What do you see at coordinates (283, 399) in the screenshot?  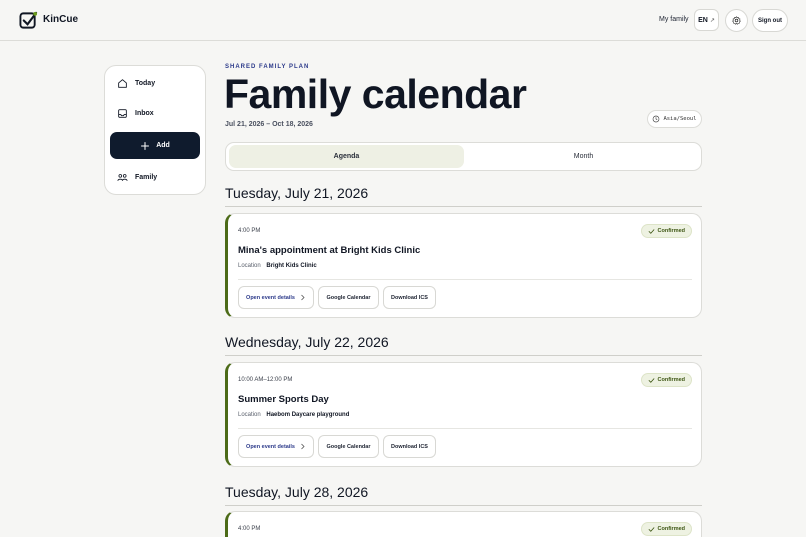 I see `event-title: Summer Sports Day` at bounding box center [283, 399].